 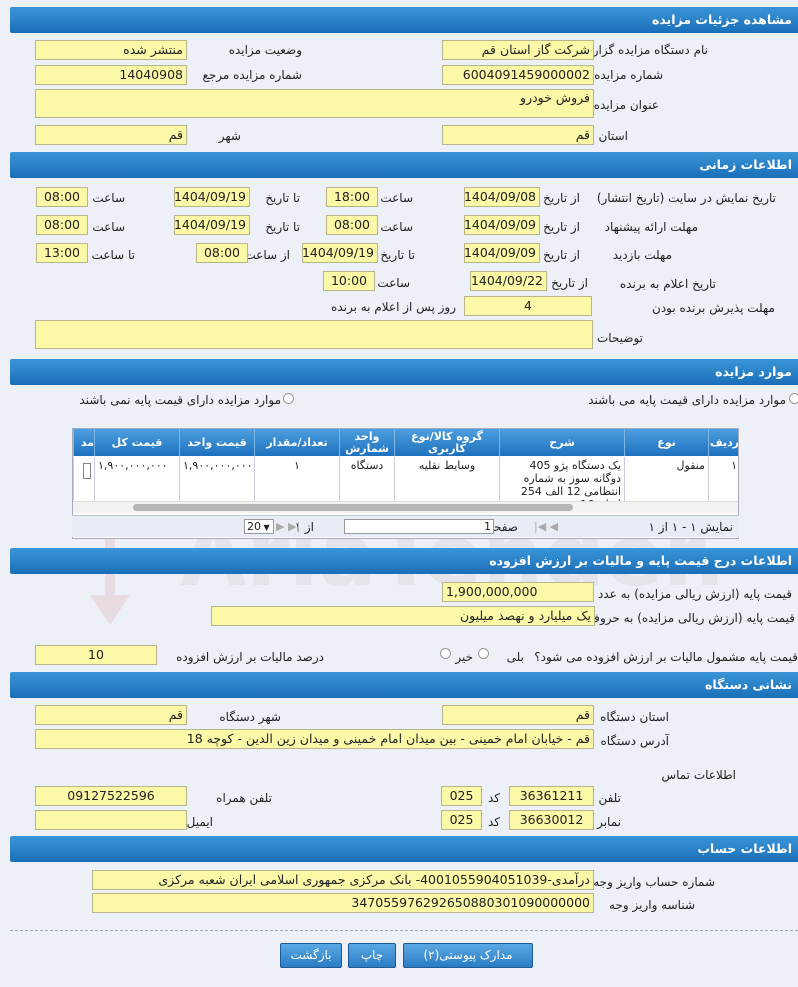 What do you see at coordinates (690, 527) in the screenshot?
I see `pager-summary: نمایش ۱ - ۱ از ۱` at bounding box center [690, 527].